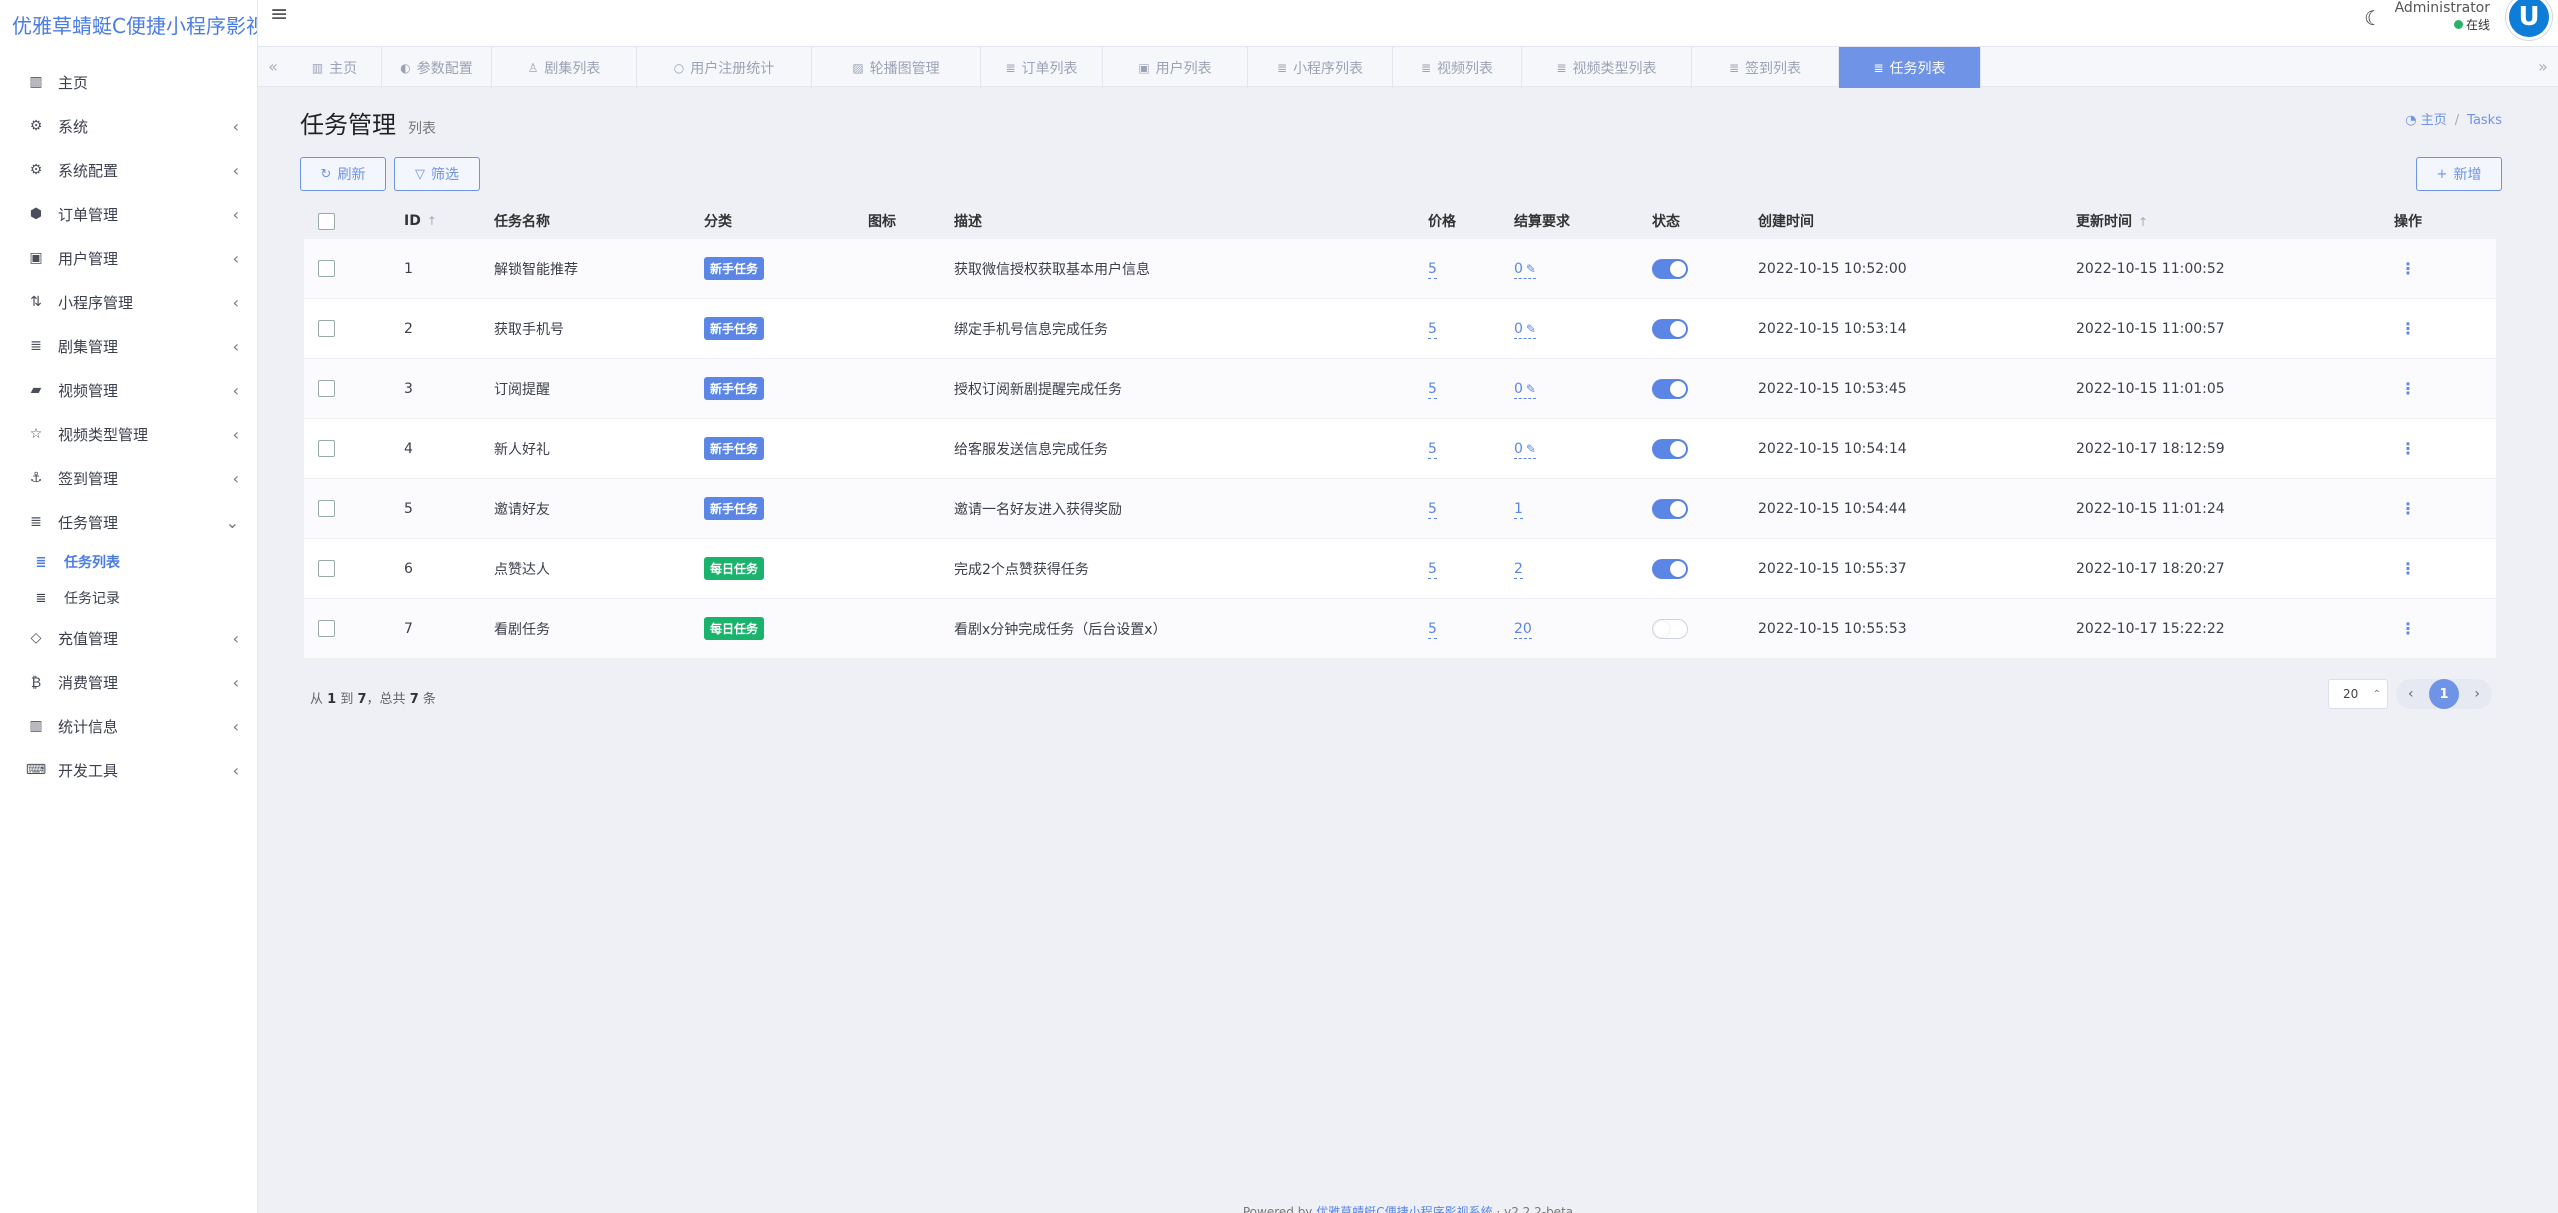 This screenshot has width=2558, height=1213. Describe the element at coordinates (564, 67) in the screenshot. I see `tab: ♙ 剧集列表` at that location.